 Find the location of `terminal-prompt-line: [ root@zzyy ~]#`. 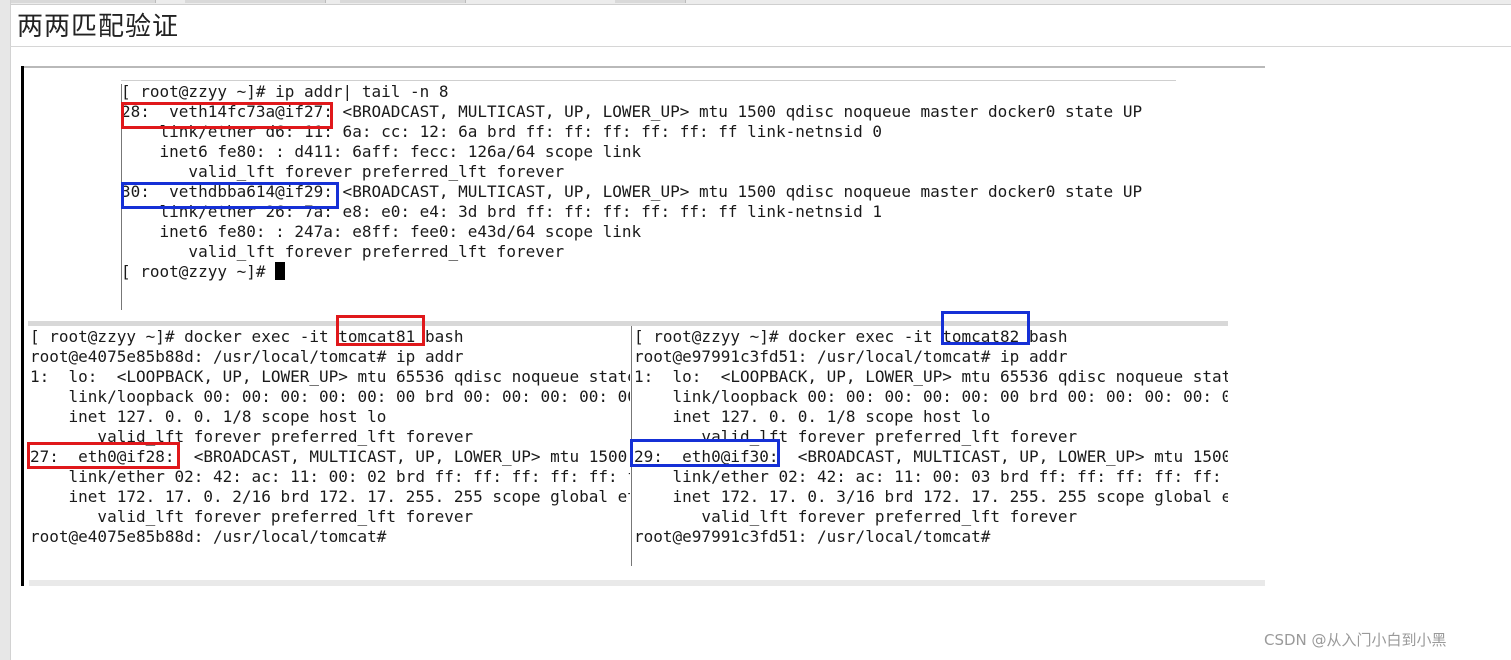

terminal-prompt-line: [ root@zzyy ~]# is located at coordinates (631, 272).